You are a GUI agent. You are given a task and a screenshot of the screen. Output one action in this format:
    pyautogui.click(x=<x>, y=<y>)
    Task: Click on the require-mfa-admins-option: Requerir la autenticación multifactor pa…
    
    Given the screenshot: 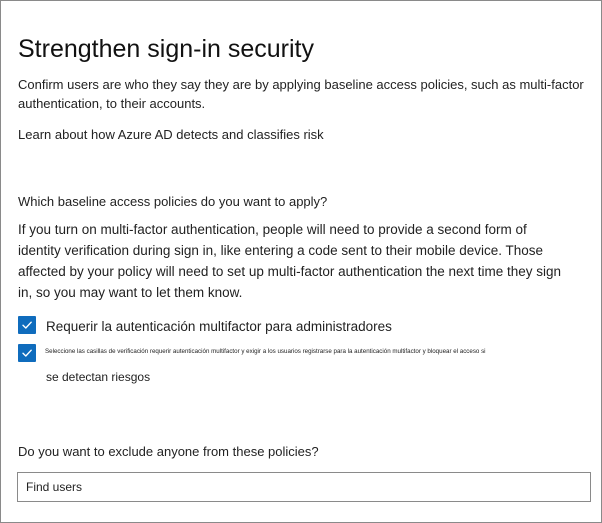 What is the action you would take?
    pyautogui.click(x=205, y=325)
    